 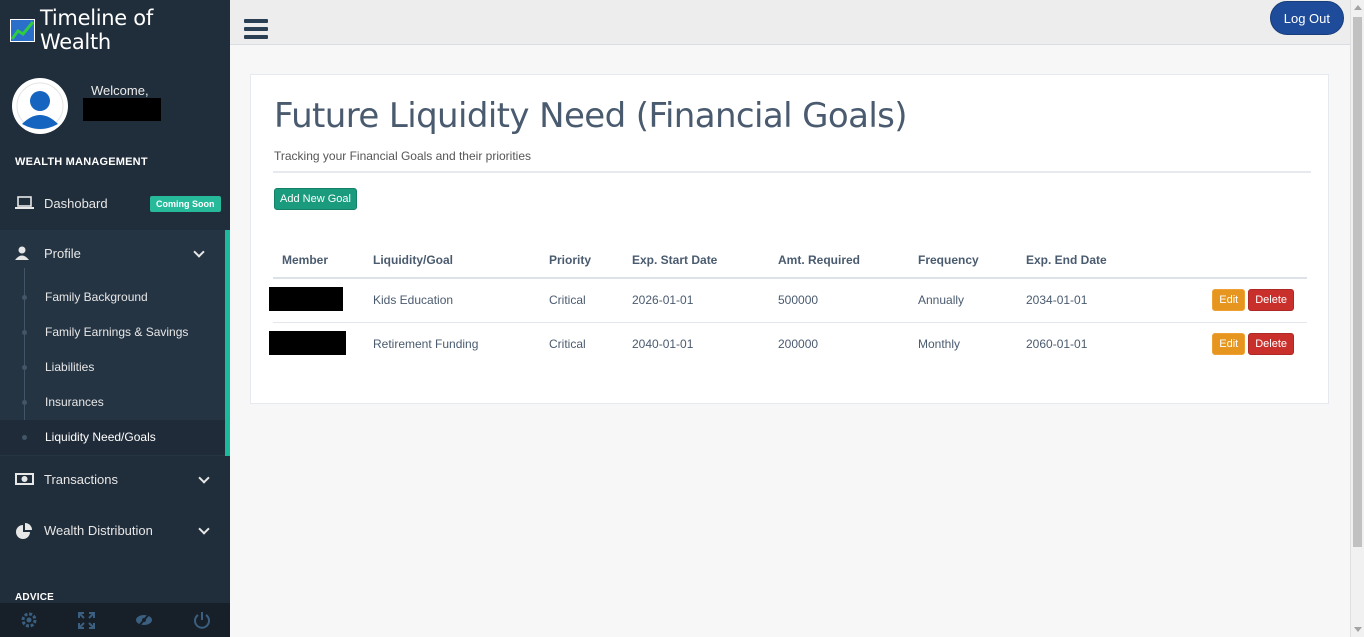 What do you see at coordinates (1106, 300) in the screenshot?
I see `end-date-cell: 2034-01-01` at bounding box center [1106, 300].